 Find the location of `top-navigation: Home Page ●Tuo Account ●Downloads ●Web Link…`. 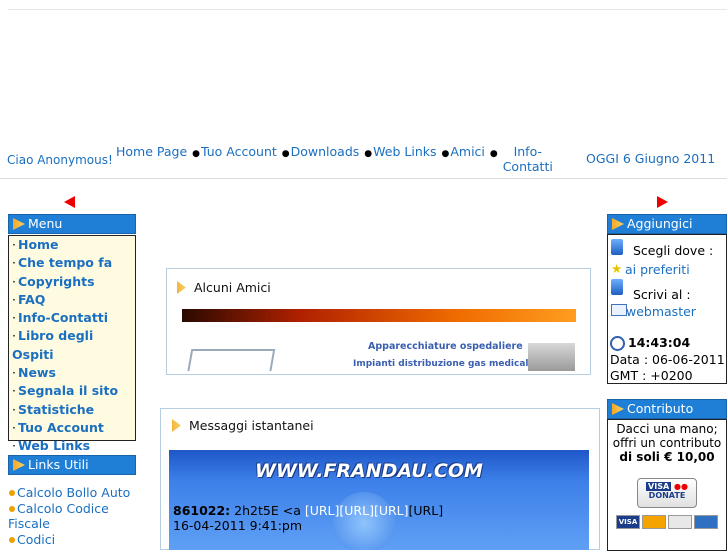

top-navigation: Home Page ●Tuo Account ●Downloads ●Web Link… is located at coordinates (341, 159).